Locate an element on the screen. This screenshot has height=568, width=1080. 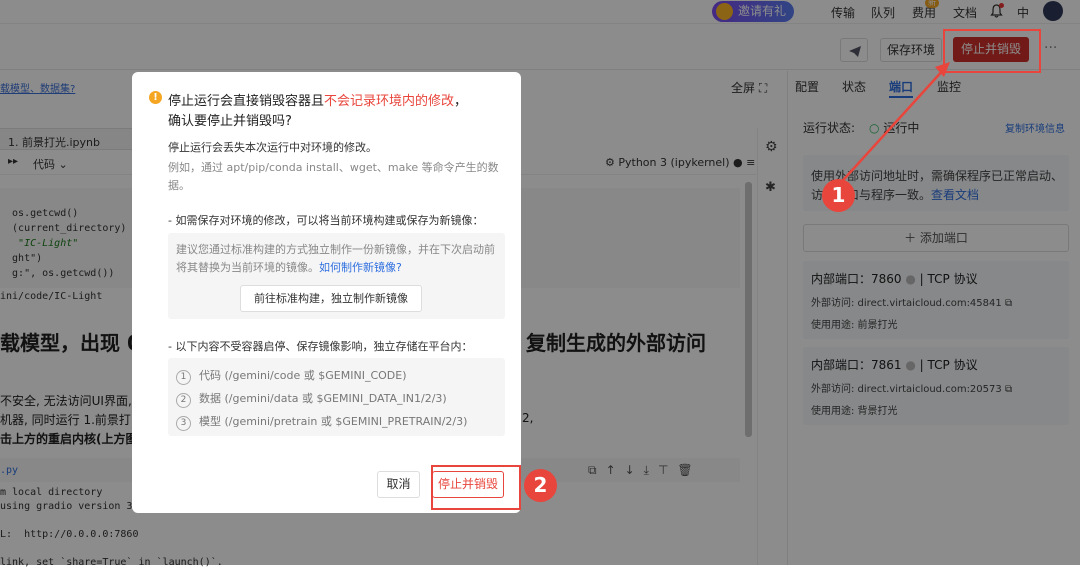
annotation-marker-2: 2 is located at coordinates (540, 485).